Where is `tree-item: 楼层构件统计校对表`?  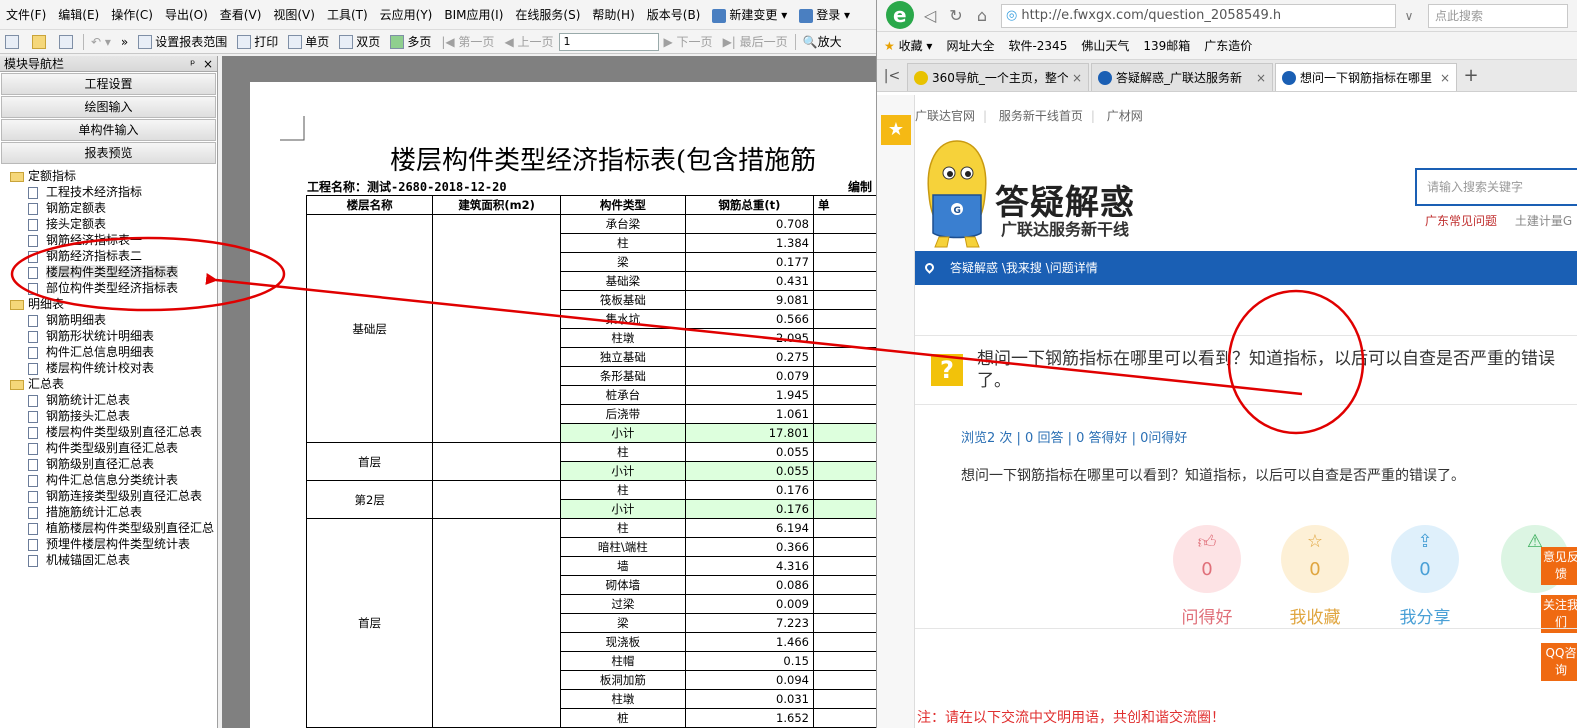 tree-item: 楼层构件统计校对表 is located at coordinates (108, 368).